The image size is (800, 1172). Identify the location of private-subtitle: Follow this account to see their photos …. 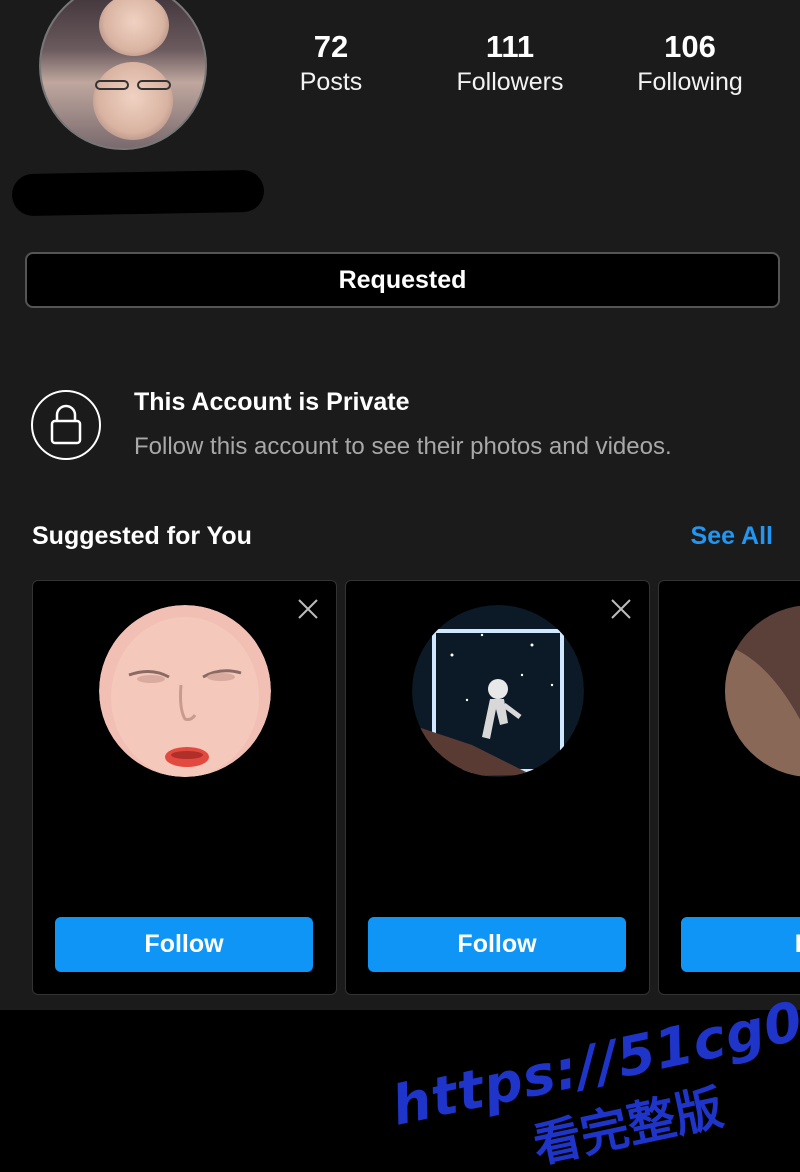
(403, 446).